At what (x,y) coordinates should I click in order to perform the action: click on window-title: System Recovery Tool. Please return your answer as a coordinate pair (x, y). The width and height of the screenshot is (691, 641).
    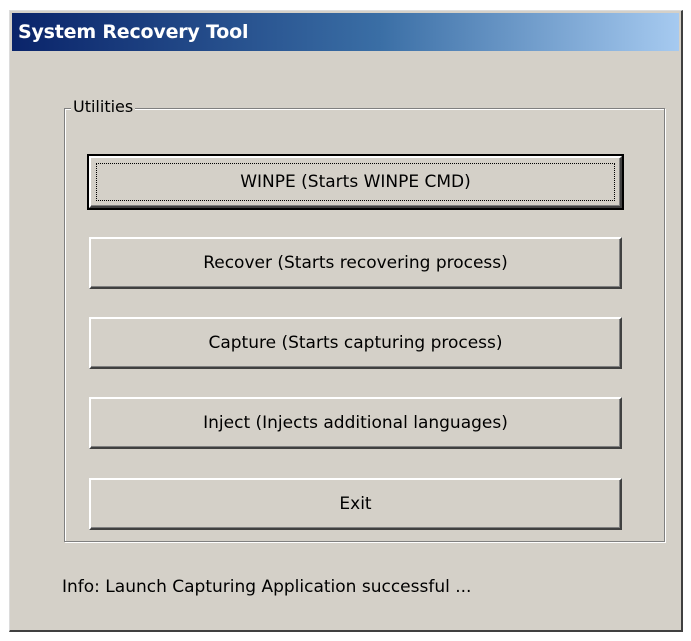
    Looking at the image, I should click on (133, 32).